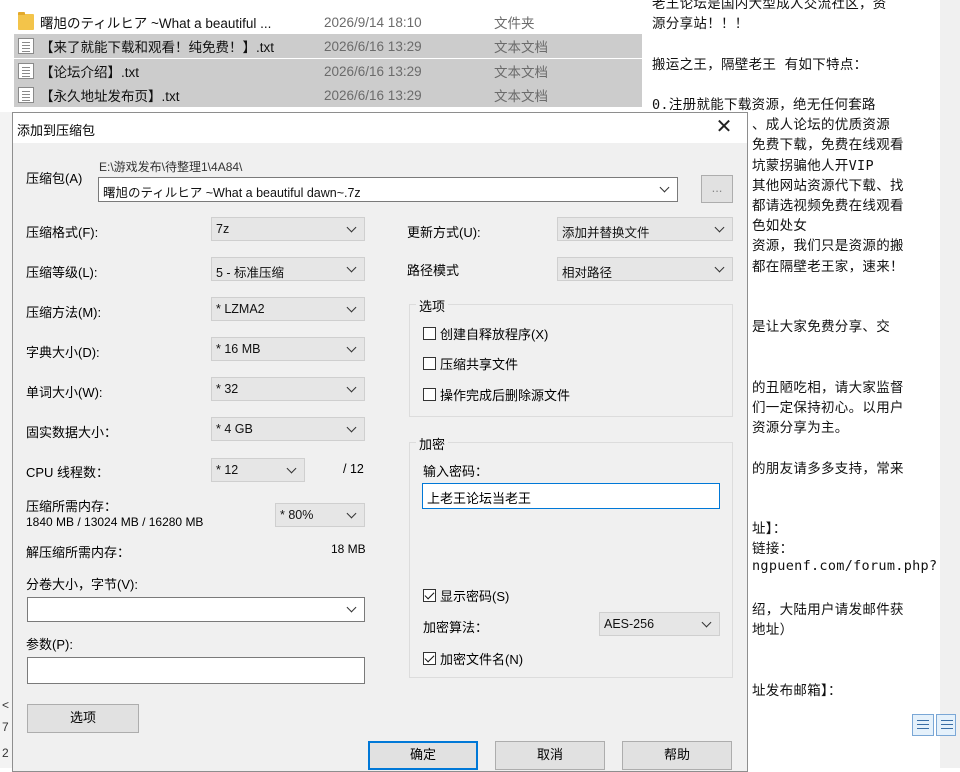 This screenshot has height=772, width=960. What do you see at coordinates (227, 389) in the screenshot?
I see `word-size-value: * 32` at bounding box center [227, 389].